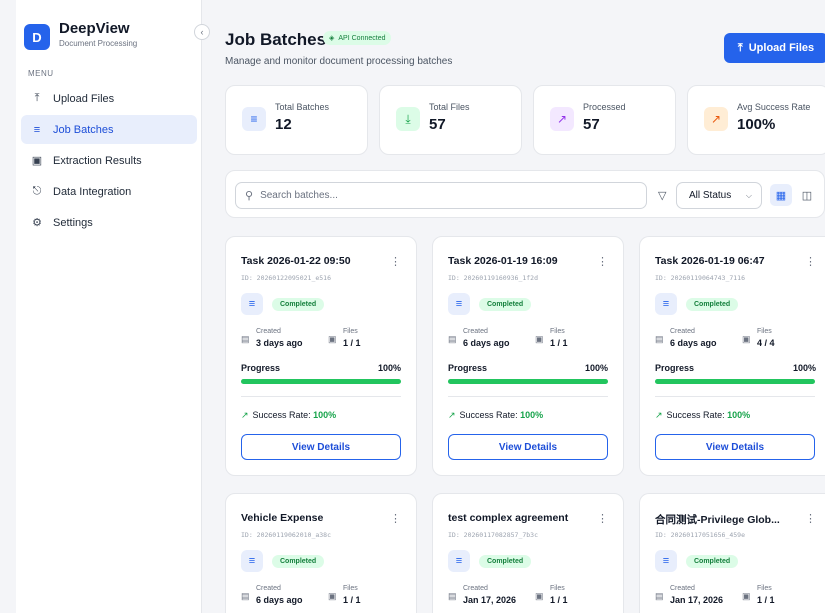 The width and height of the screenshot is (825, 613). What do you see at coordinates (700, 278) in the screenshot?
I see `card-id: ID: 20260119064743_7116` at bounding box center [700, 278].